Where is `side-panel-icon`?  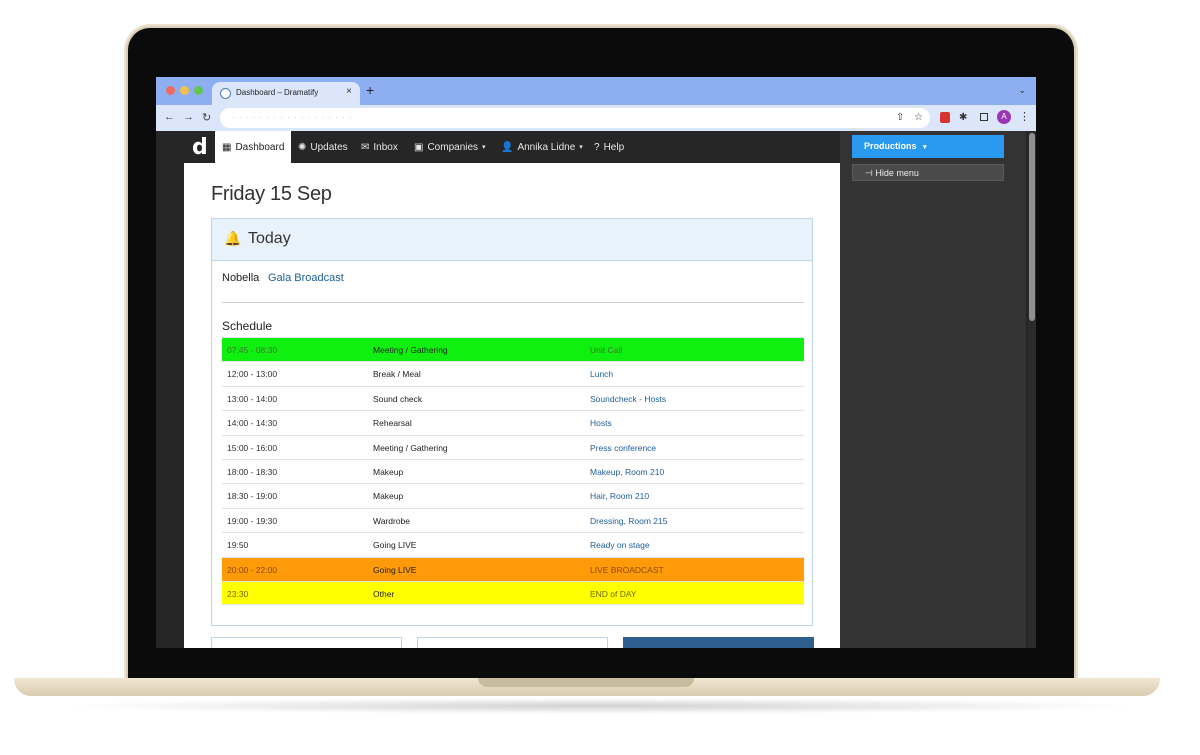 side-panel-icon is located at coordinates (984, 117).